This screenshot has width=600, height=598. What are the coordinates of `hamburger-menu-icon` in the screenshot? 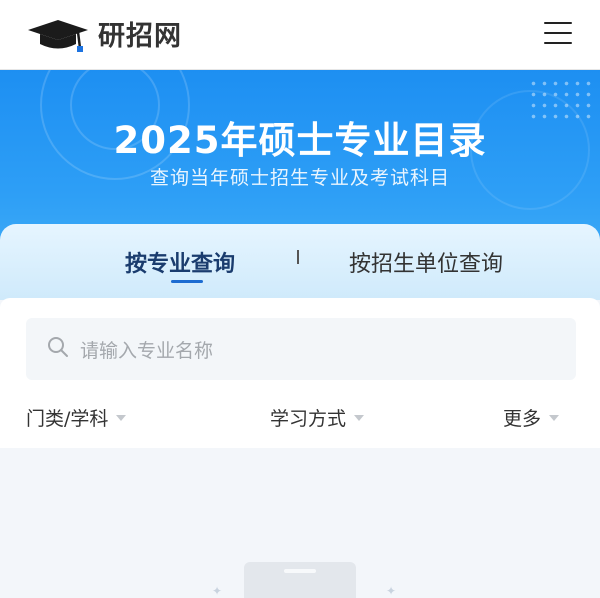 It's located at (558, 34).